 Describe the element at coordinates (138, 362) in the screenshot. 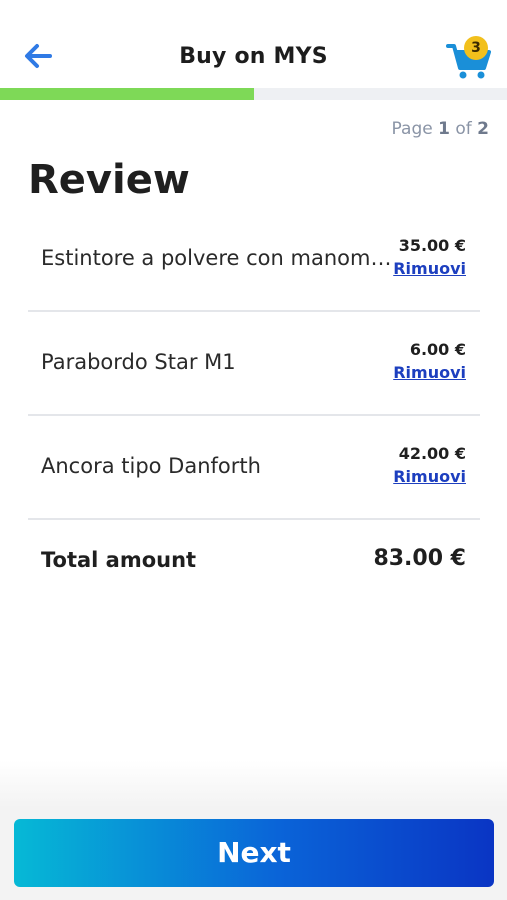

I see `item-name: Parabordo Star M1` at that location.